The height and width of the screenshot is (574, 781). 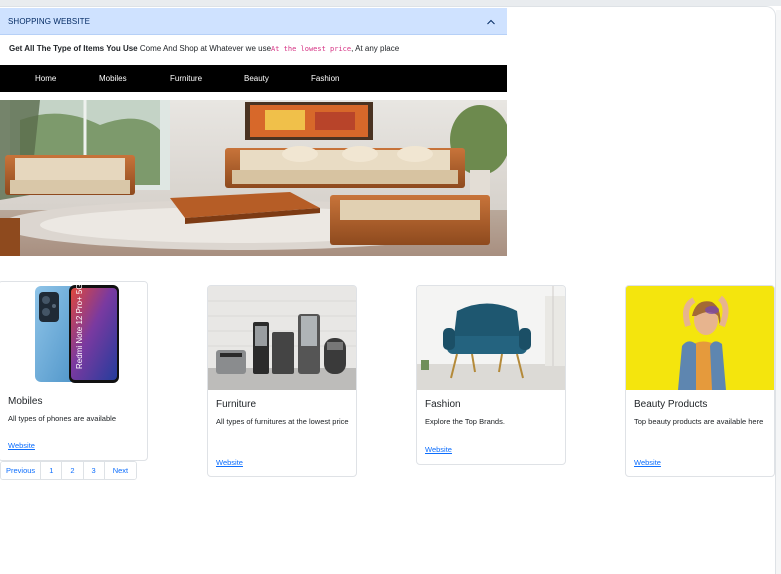 What do you see at coordinates (699, 421) in the screenshot?
I see `card-text: Top beauty products are available here` at bounding box center [699, 421].